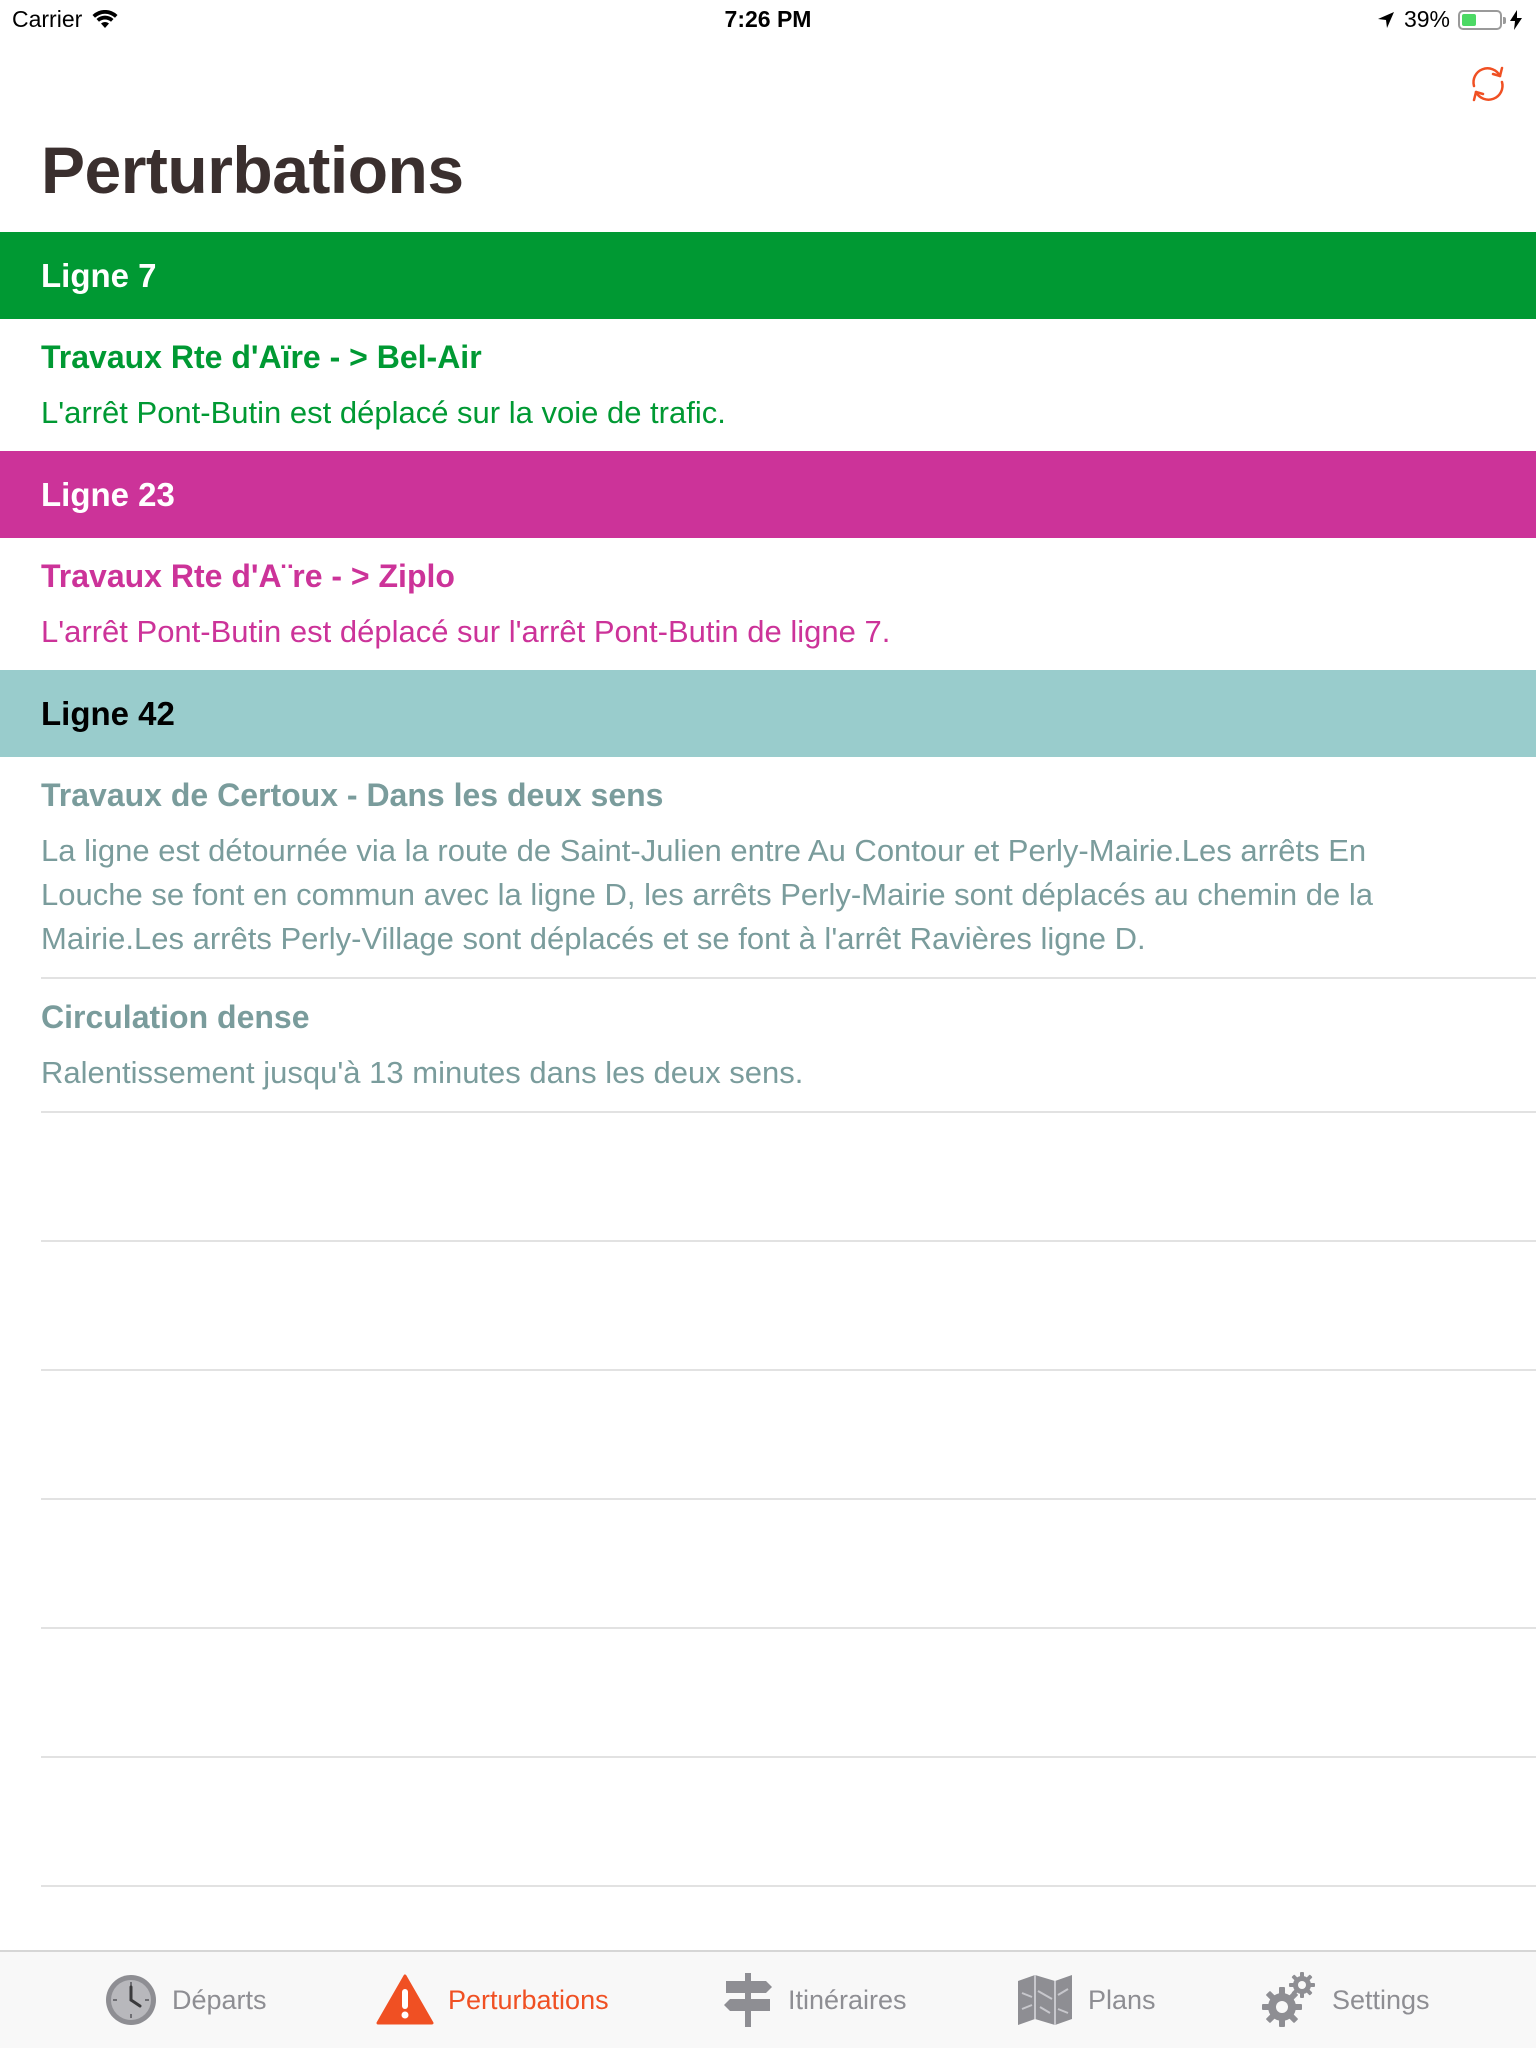  I want to click on tab-label: Itinéraires, so click(847, 1999).